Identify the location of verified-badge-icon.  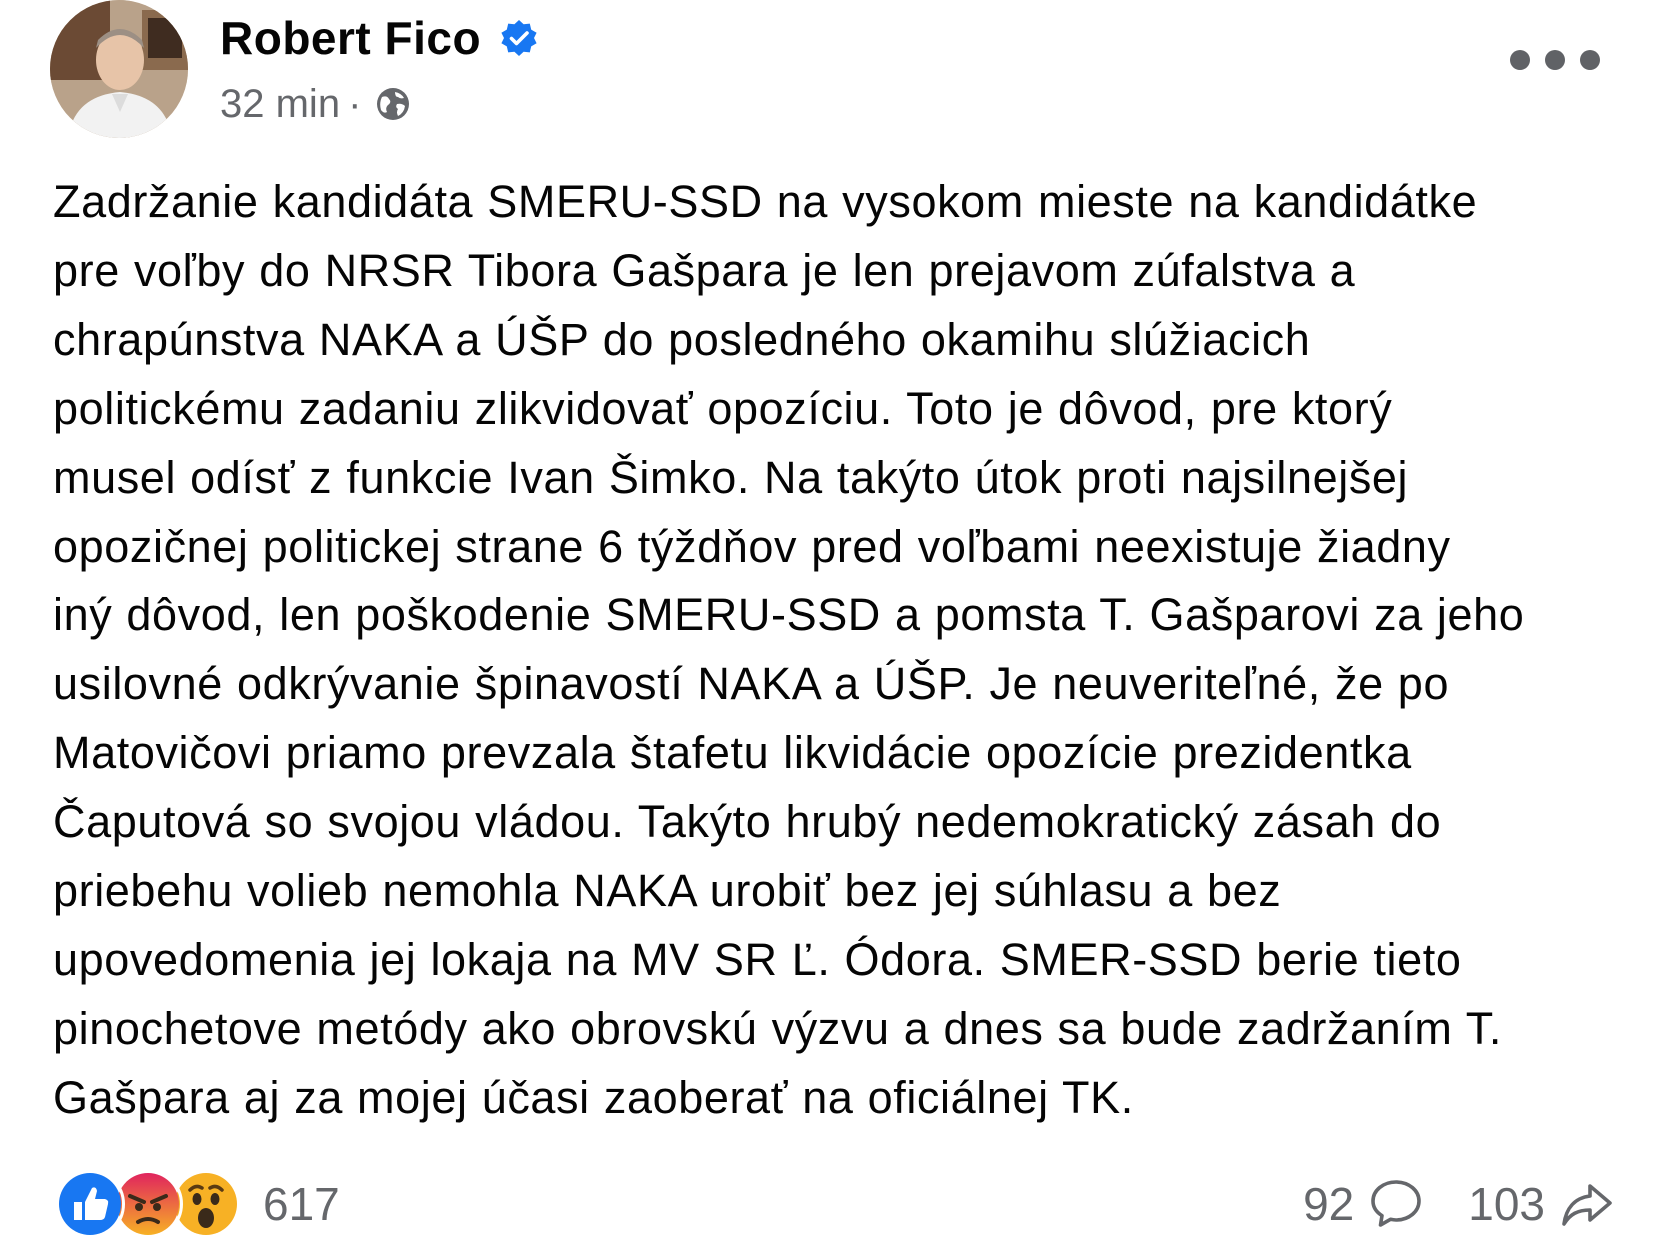
(519, 38).